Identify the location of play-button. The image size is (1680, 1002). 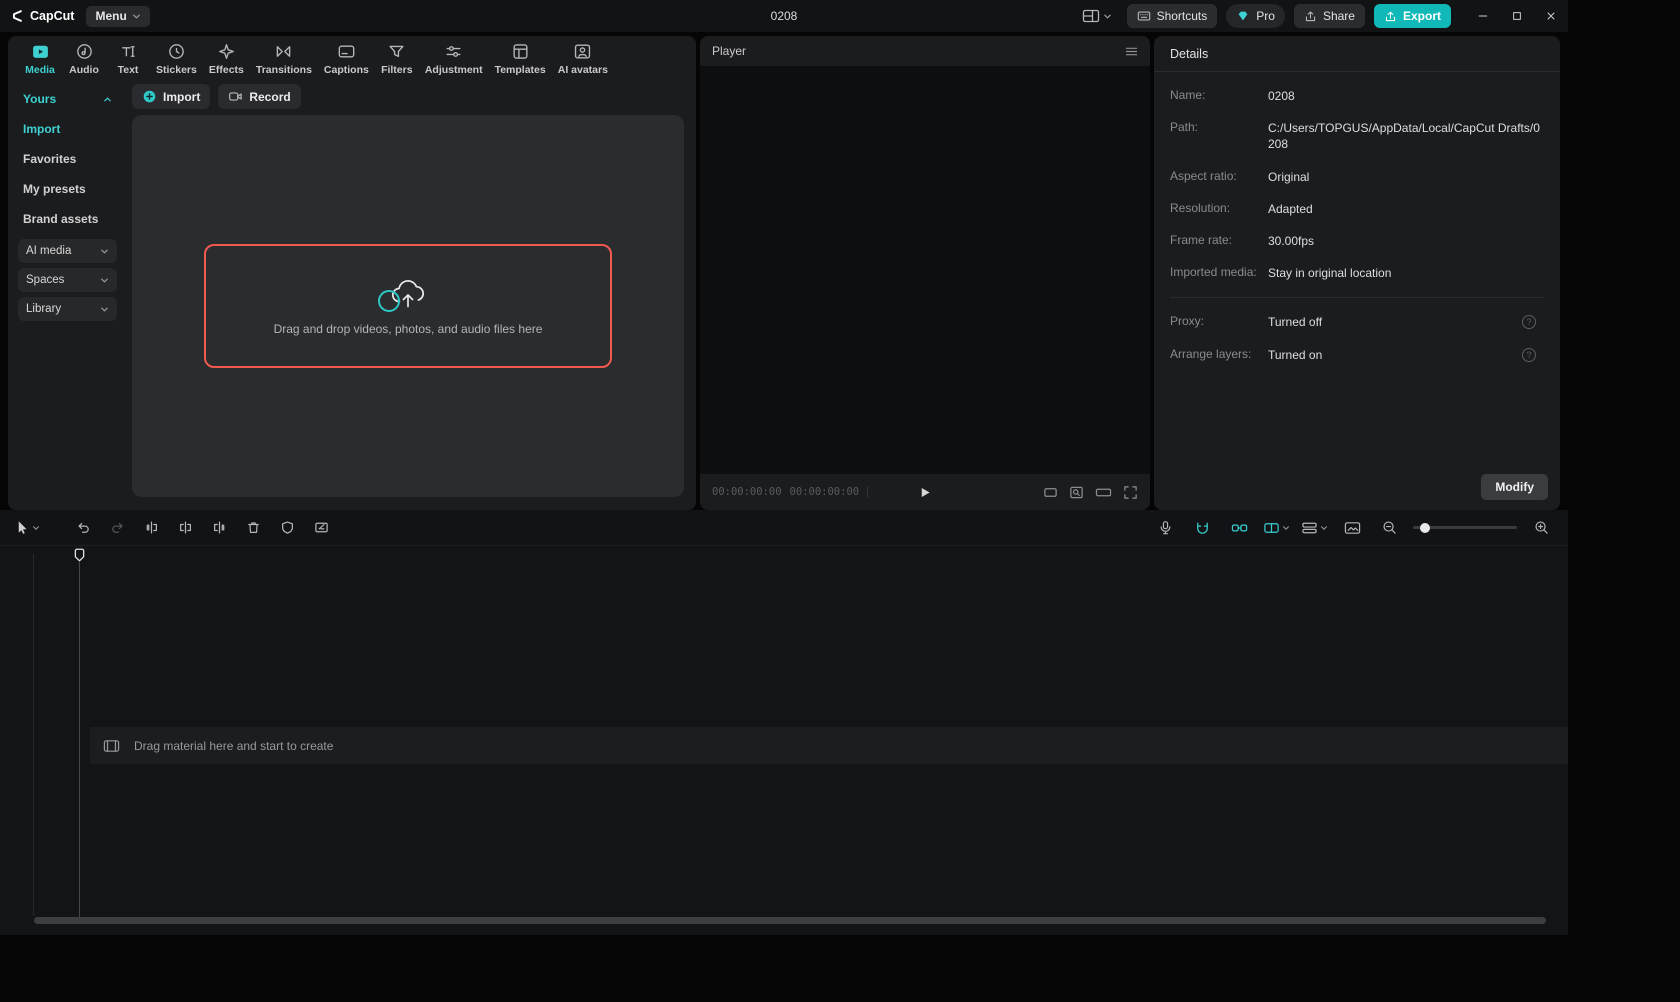
(925, 492).